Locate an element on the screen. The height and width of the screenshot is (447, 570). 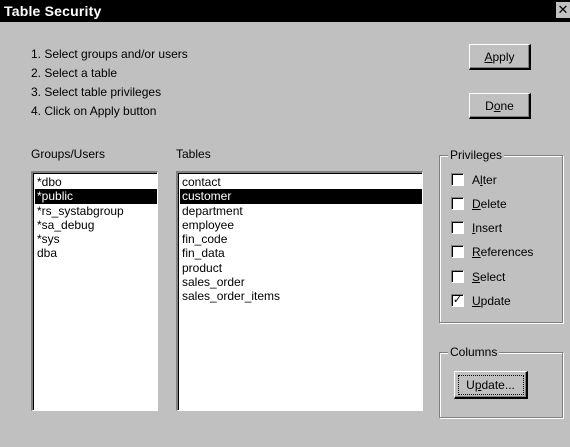
privilege-label: References is located at coordinates (503, 252).